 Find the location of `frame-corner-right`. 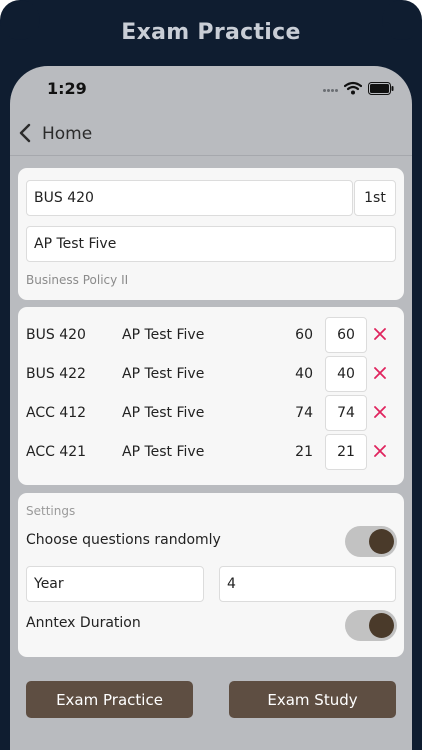

frame-corner-right is located at coordinates (402, 20).